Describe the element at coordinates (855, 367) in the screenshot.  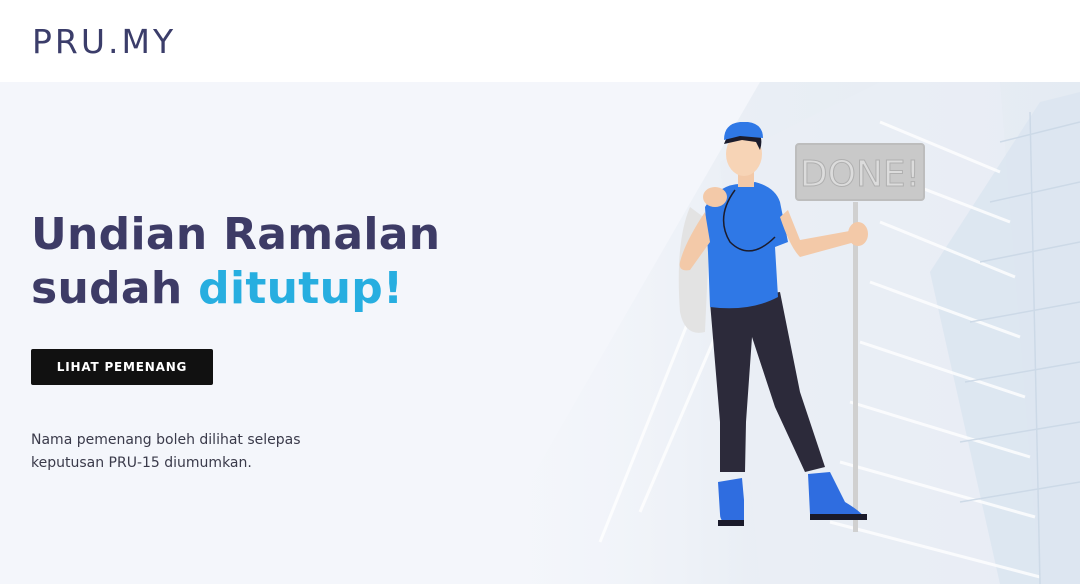
I see `sign-pole` at that location.